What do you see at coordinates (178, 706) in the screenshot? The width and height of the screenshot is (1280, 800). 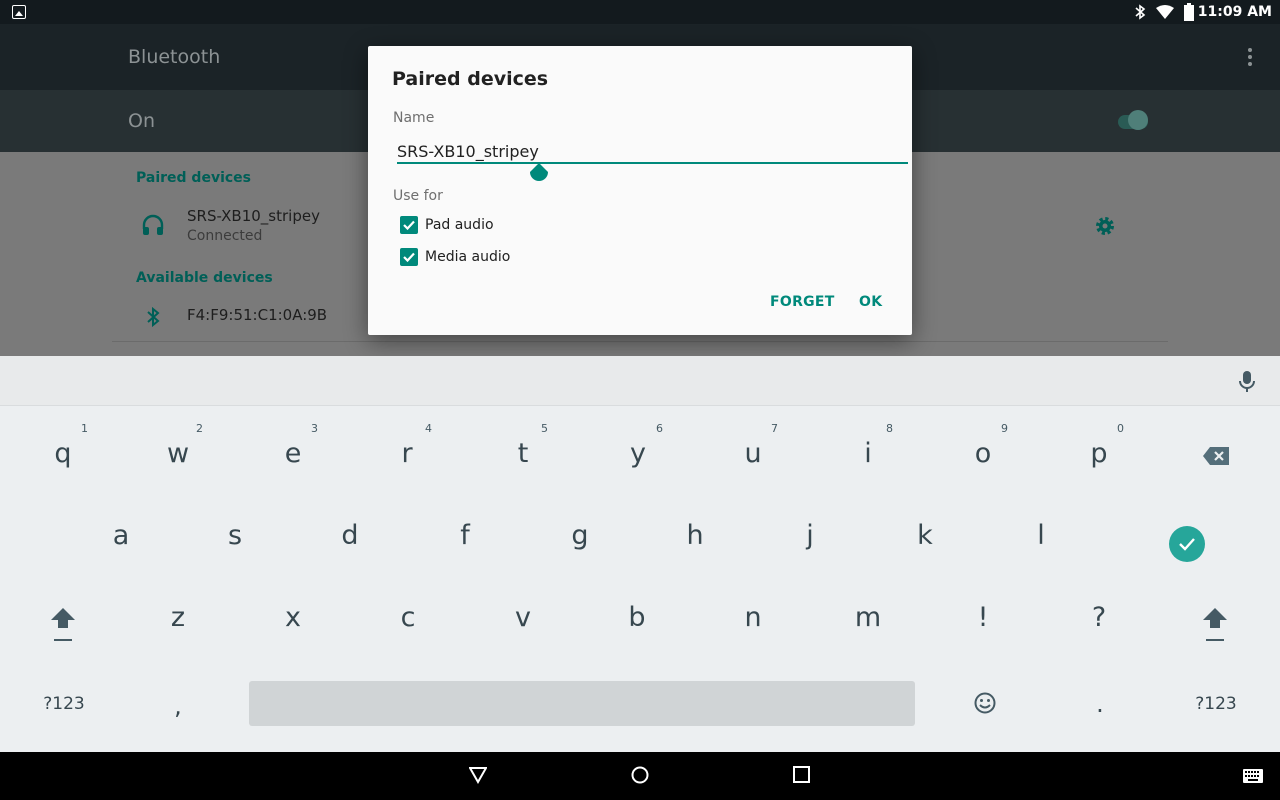 I see `comma-key: ,` at bounding box center [178, 706].